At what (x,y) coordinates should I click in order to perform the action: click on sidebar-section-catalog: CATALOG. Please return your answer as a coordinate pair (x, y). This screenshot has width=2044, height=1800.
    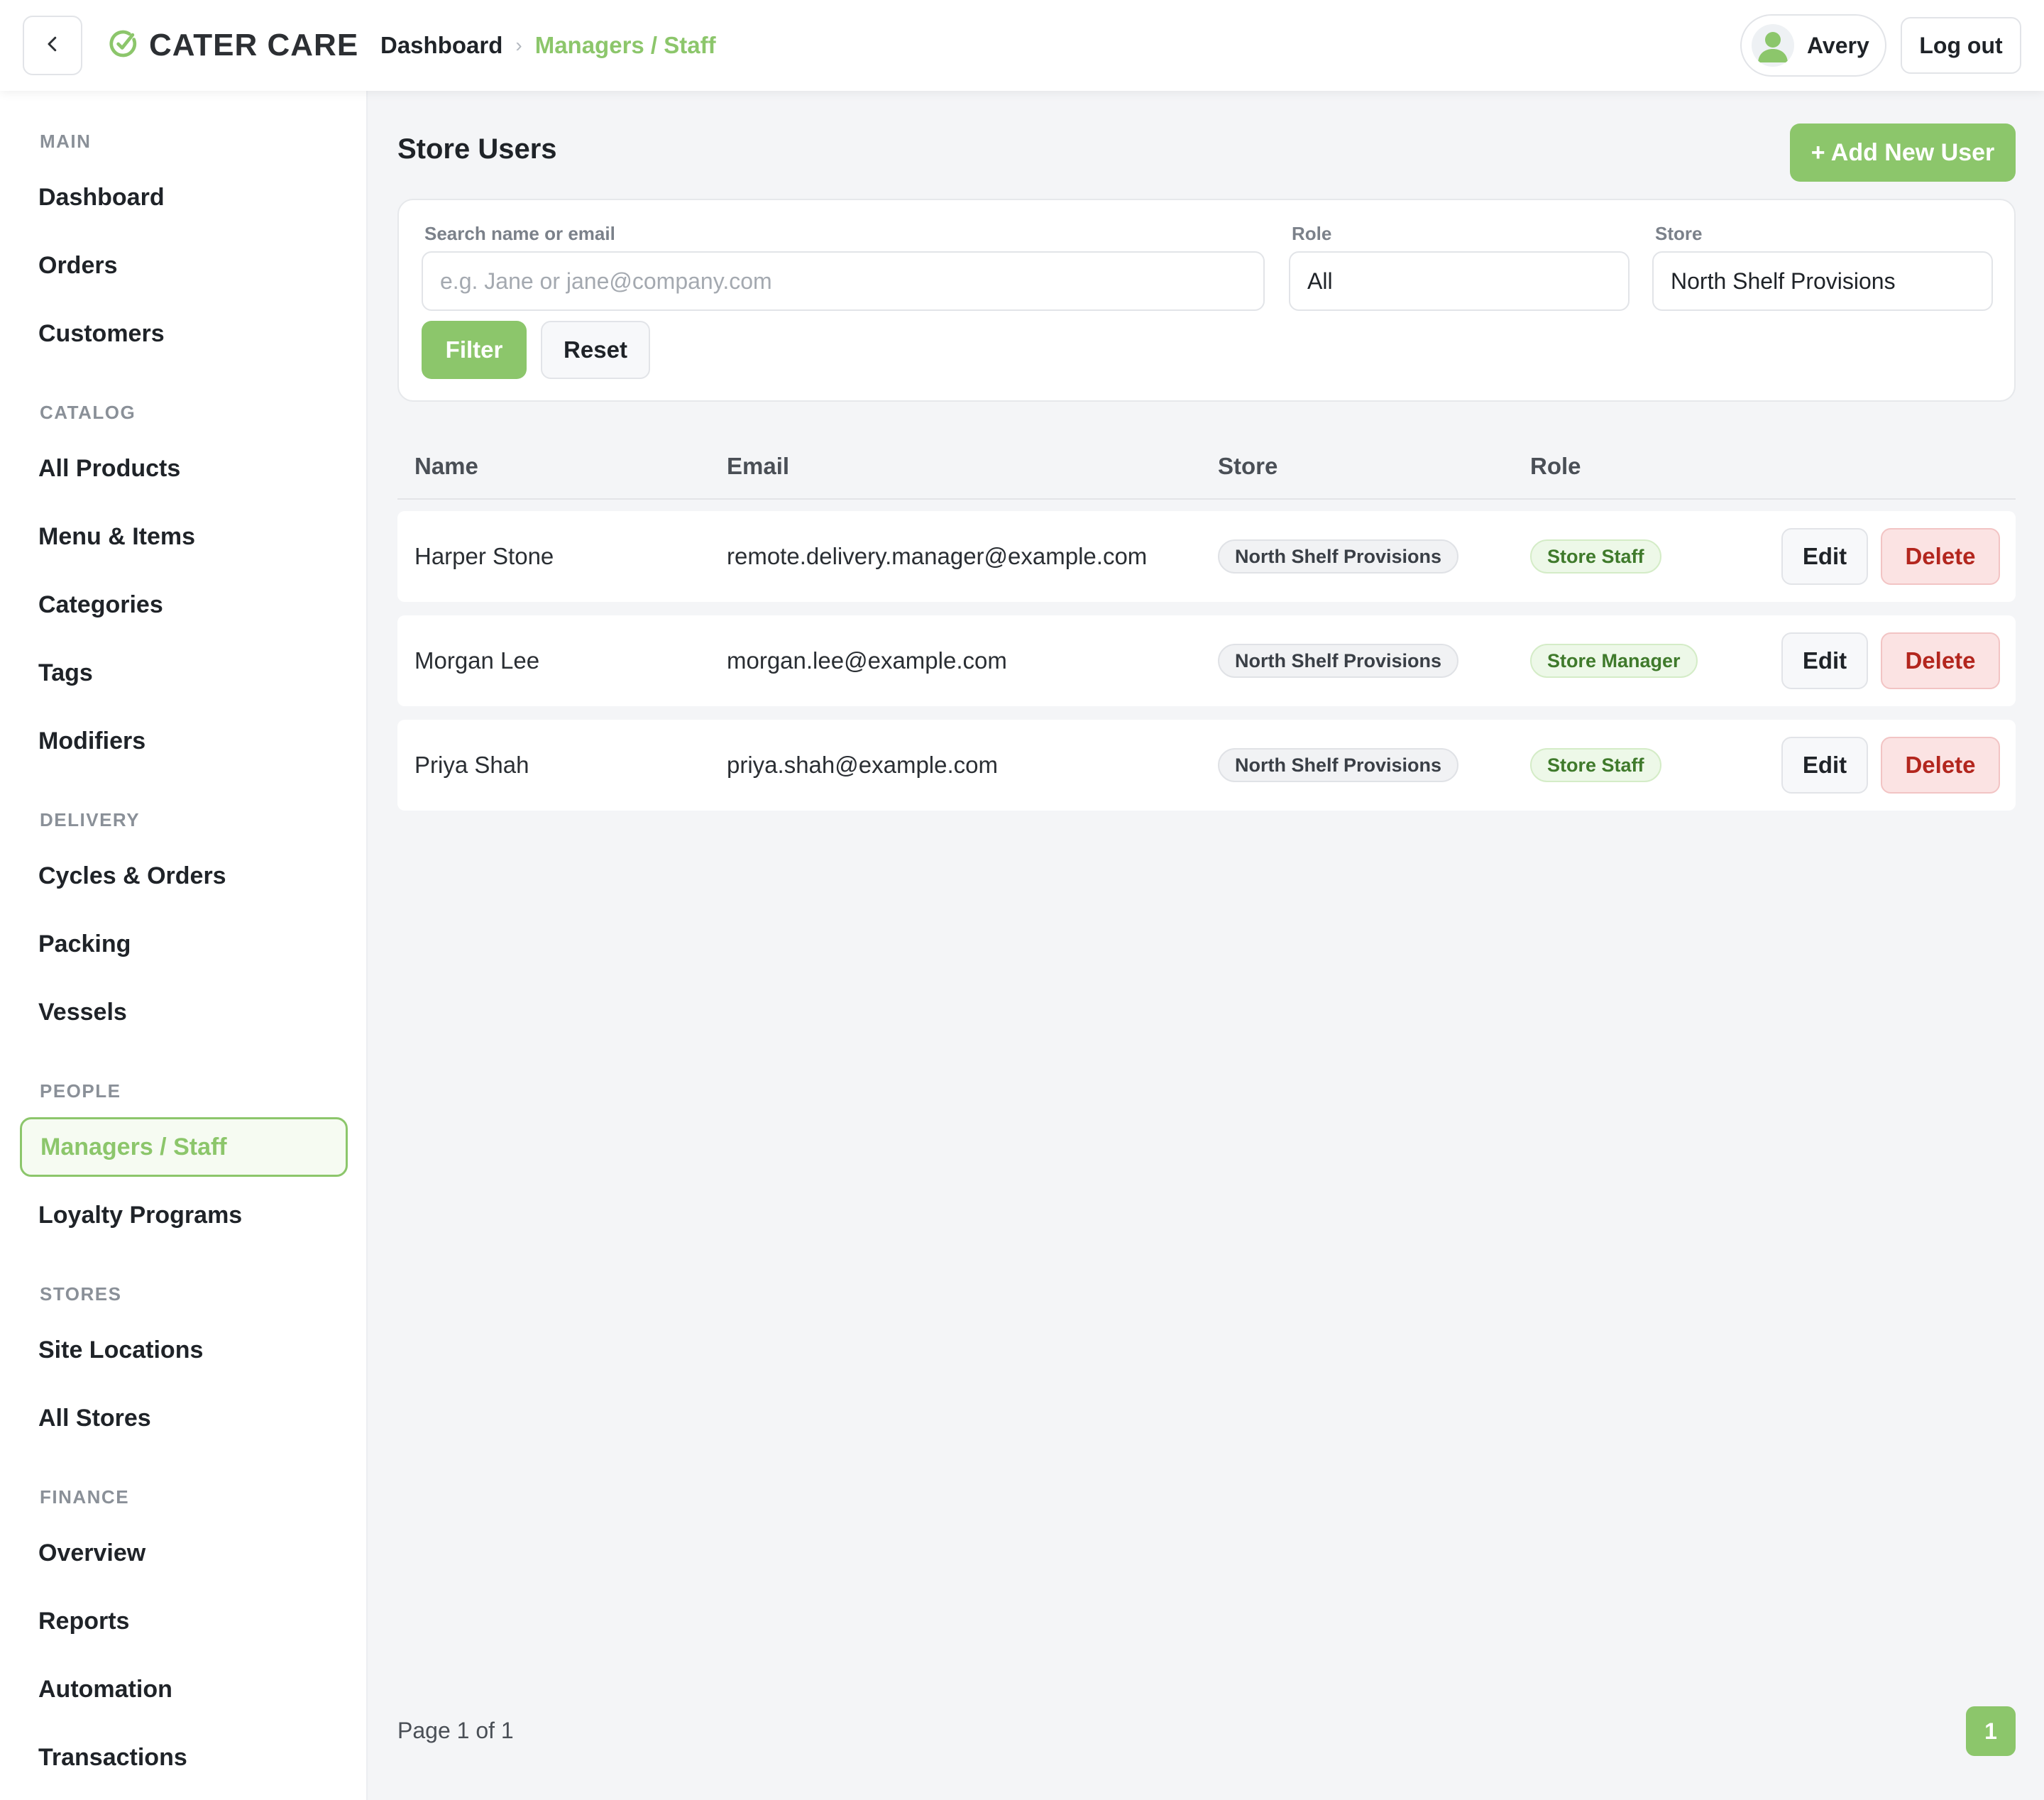
    Looking at the image, I should click on (88, 412).